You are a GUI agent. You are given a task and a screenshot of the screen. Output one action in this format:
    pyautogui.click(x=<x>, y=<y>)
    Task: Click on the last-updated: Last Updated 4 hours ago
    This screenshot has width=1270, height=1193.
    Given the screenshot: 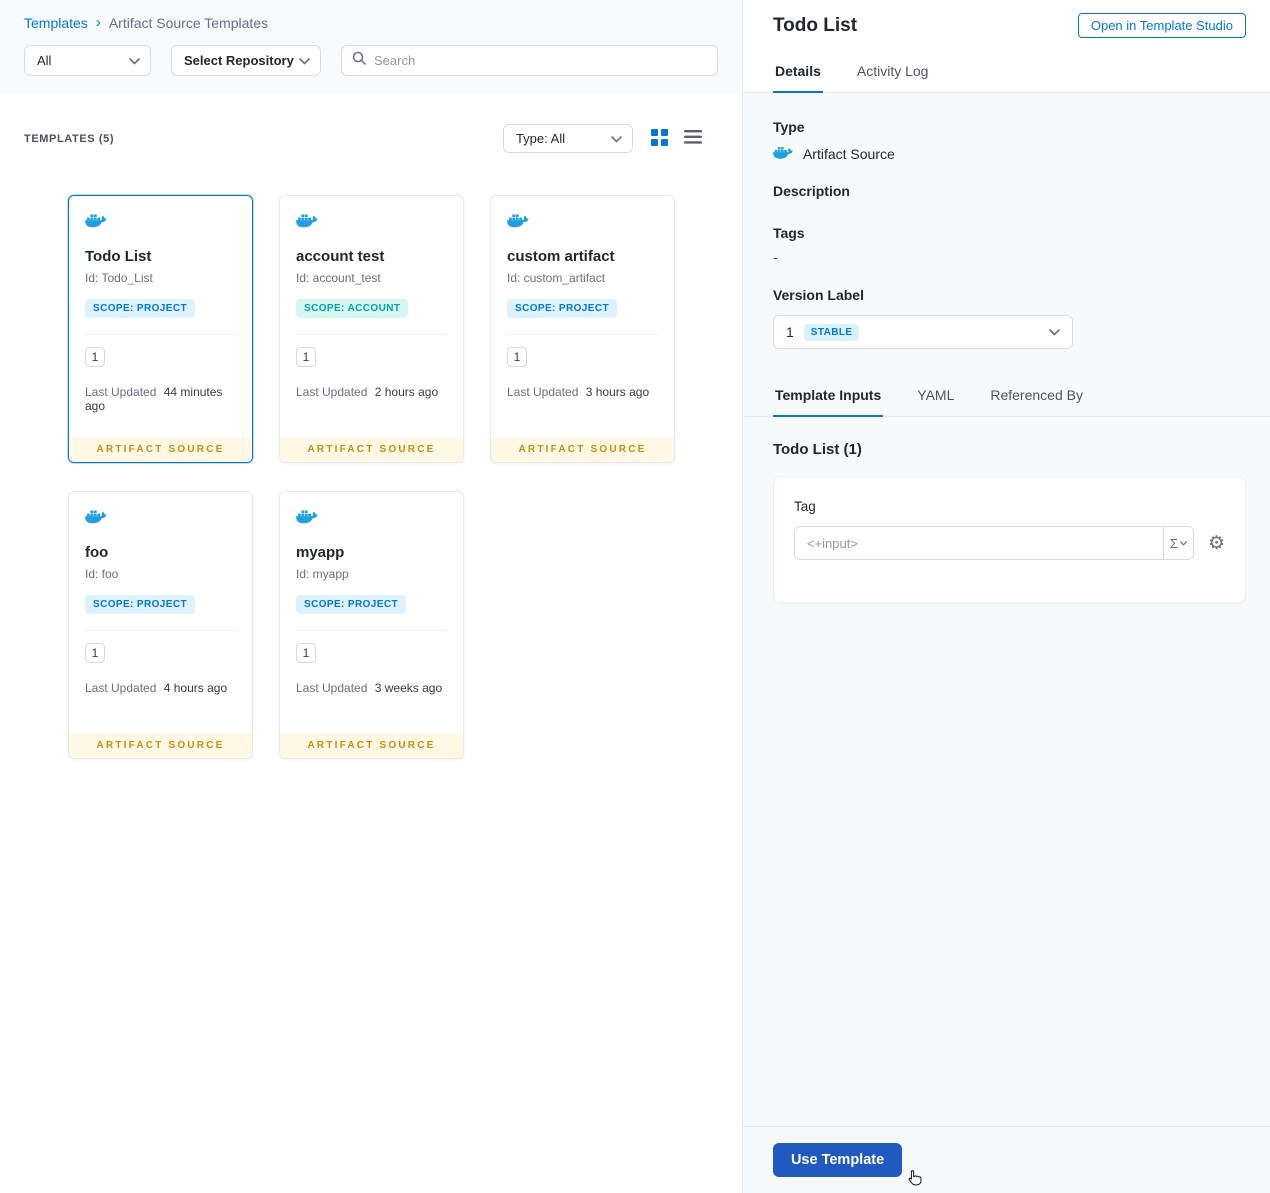 What is the action you would take?
    pyautogui.click(x=160, y=688)
    